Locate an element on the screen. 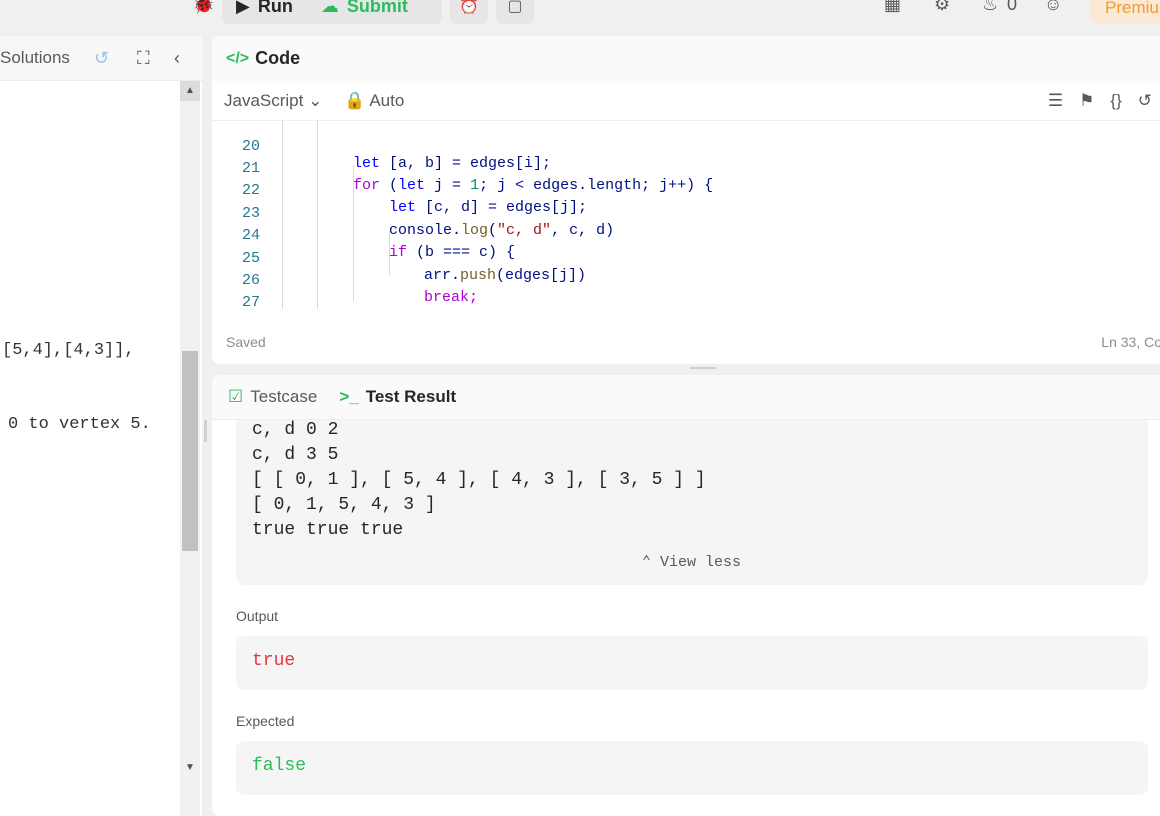  code-line: 22 let [c, d] = edges[j]; is located at coordinates (399, 190).